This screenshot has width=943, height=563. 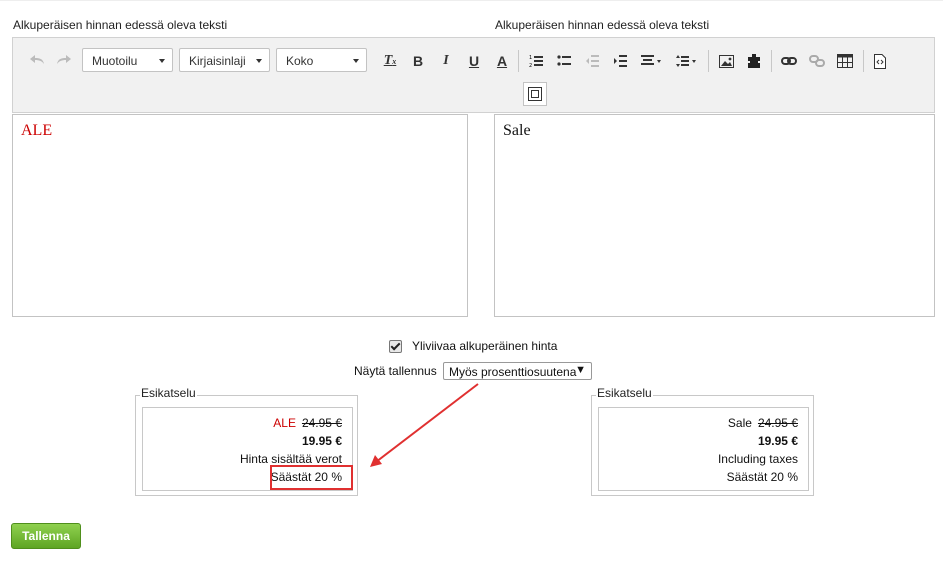 I want to click on plugin-icon, so click(x=754, y=61).